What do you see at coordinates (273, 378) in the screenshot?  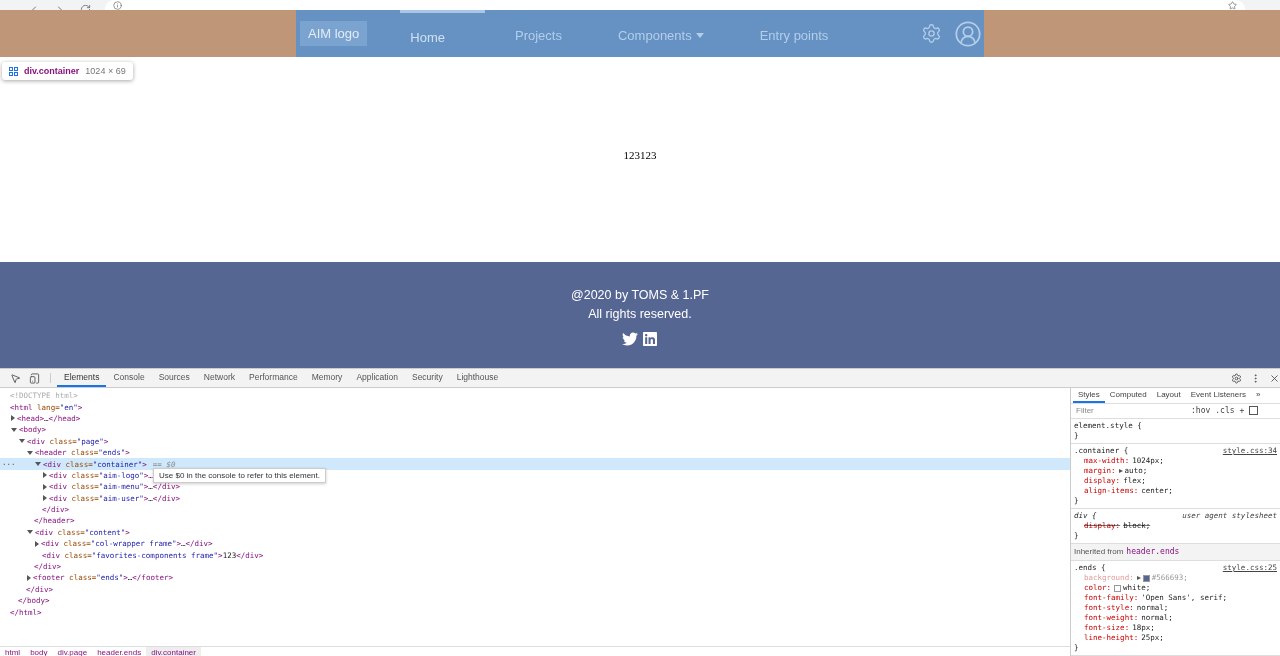 I see `devtools-tab: Performance` at bounding box center [273, 378].